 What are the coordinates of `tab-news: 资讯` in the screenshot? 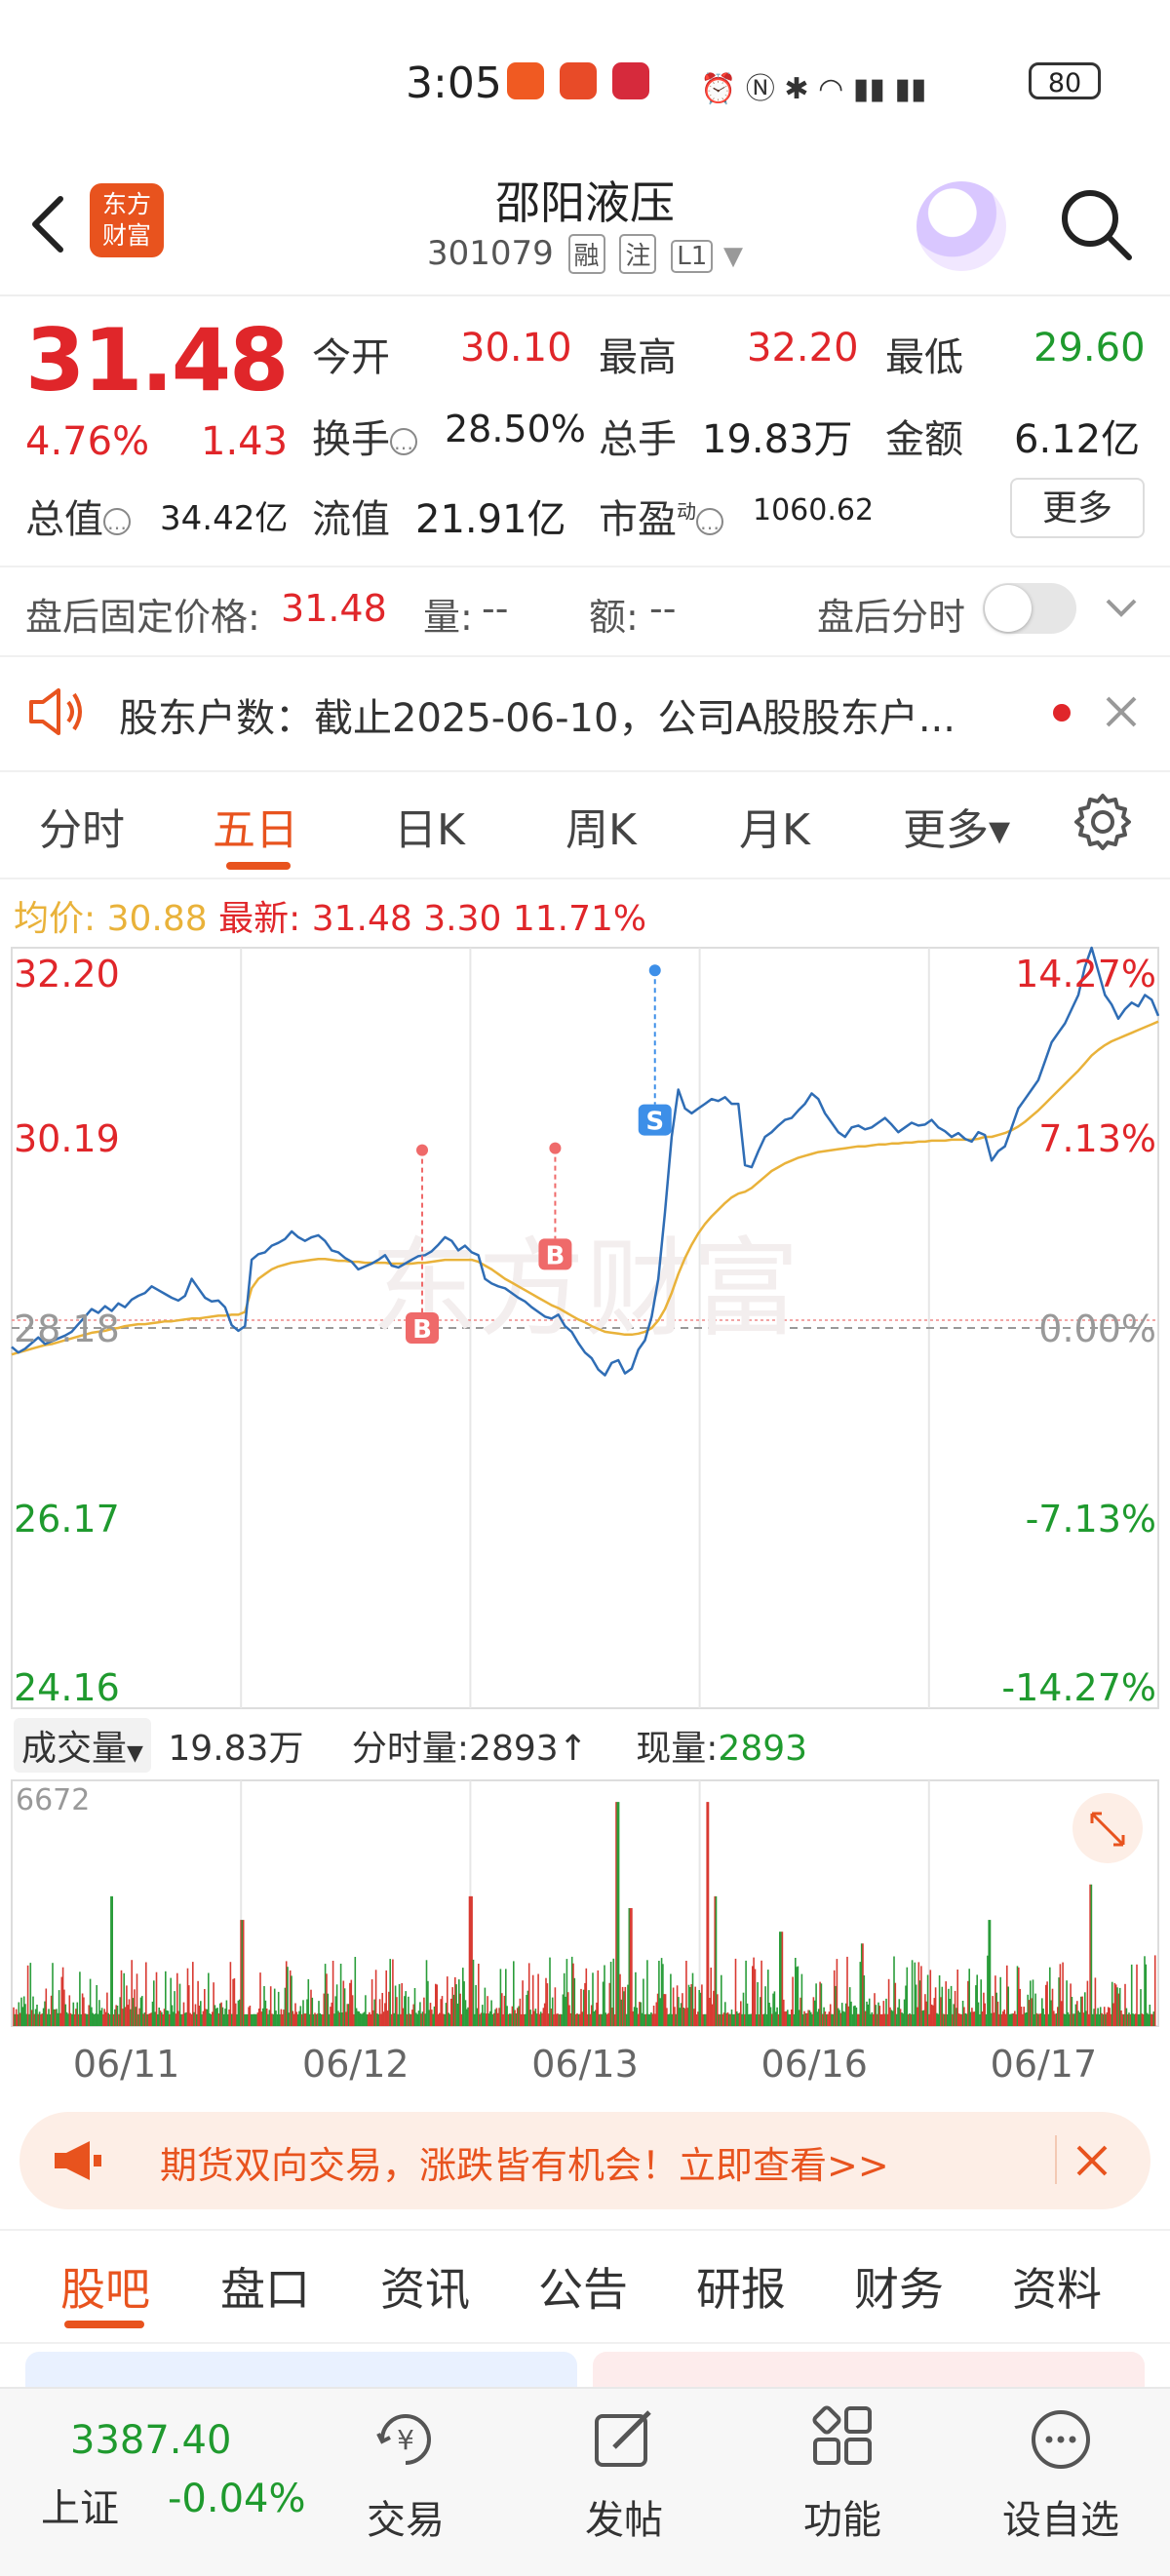 It's located at (425, 2286).